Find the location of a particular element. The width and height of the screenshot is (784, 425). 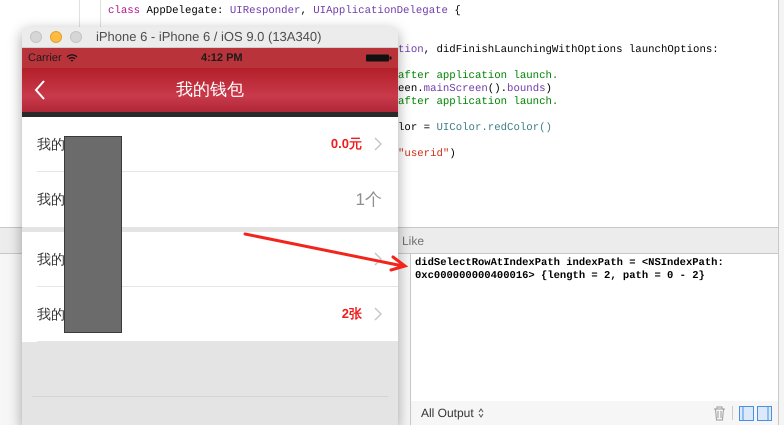

code-line: "userid") is located at coordinates (427, 154).